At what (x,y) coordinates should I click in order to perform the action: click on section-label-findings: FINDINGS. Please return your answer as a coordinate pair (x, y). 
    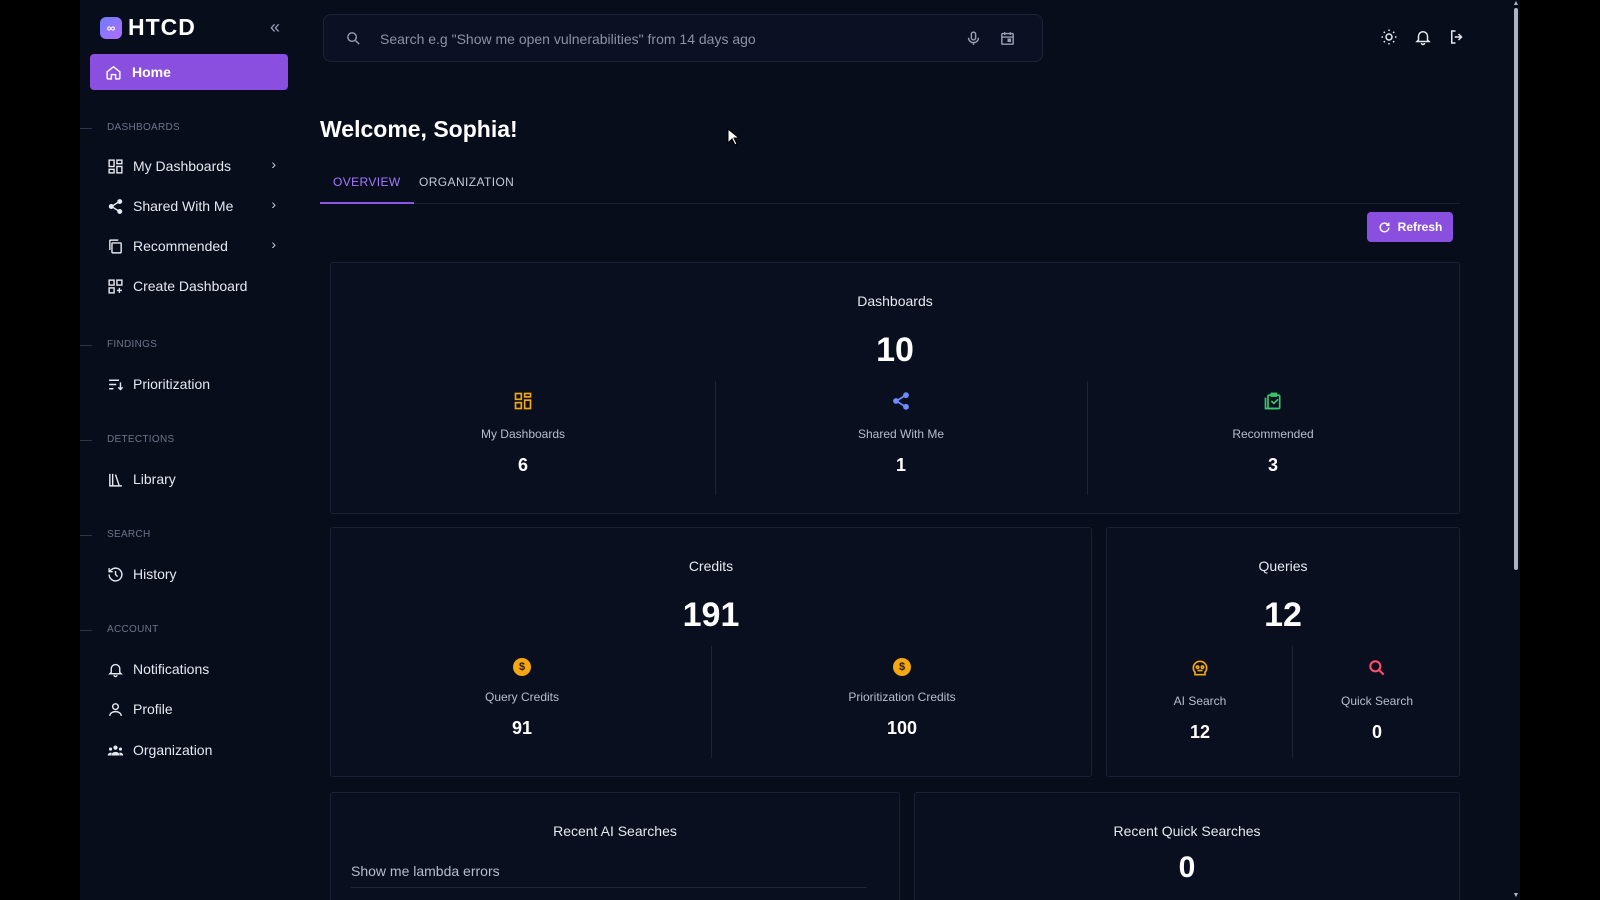
    Looking at the image, I should click on (190, 344).